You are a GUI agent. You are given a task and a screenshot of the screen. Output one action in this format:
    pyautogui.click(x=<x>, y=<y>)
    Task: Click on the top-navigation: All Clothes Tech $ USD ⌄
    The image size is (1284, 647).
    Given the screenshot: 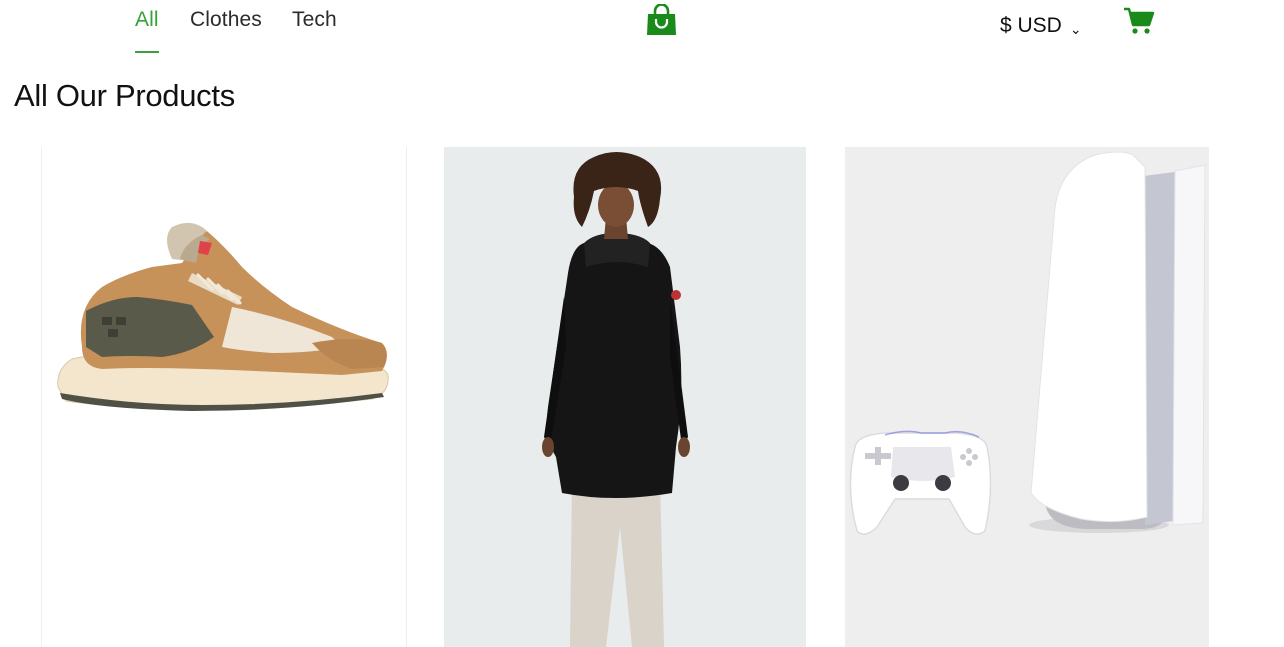 What is the action you would take?
    pyautogui.click(x=642, y=30)
    